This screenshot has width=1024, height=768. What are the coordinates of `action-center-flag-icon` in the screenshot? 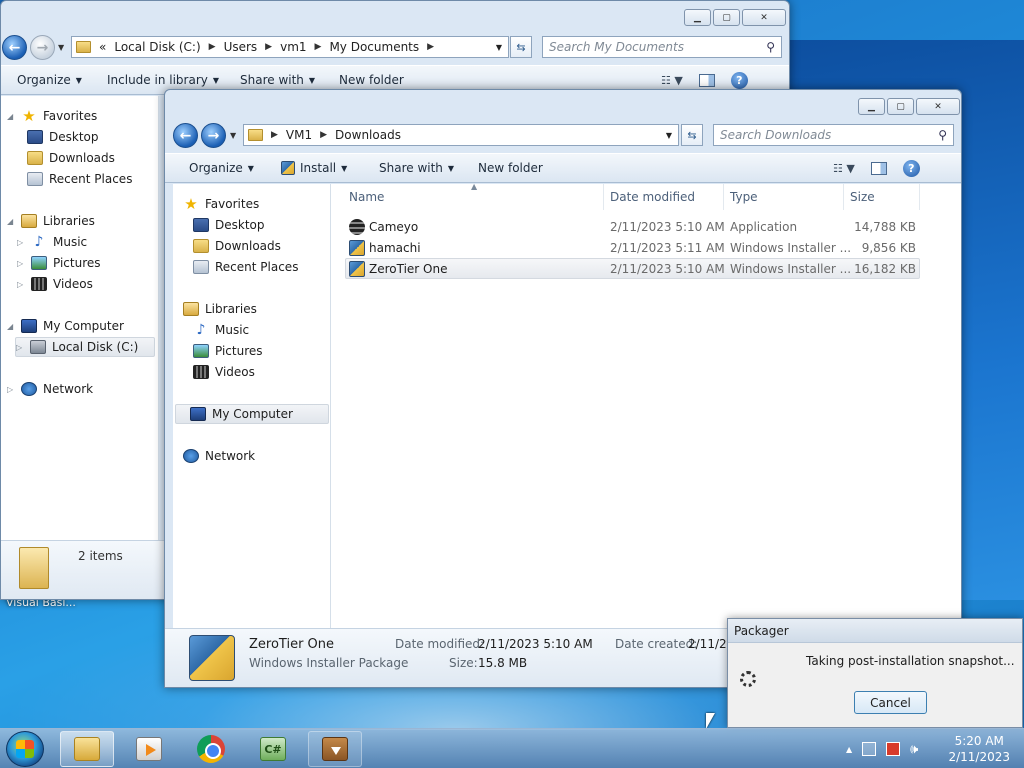 It's located at (869, 749).